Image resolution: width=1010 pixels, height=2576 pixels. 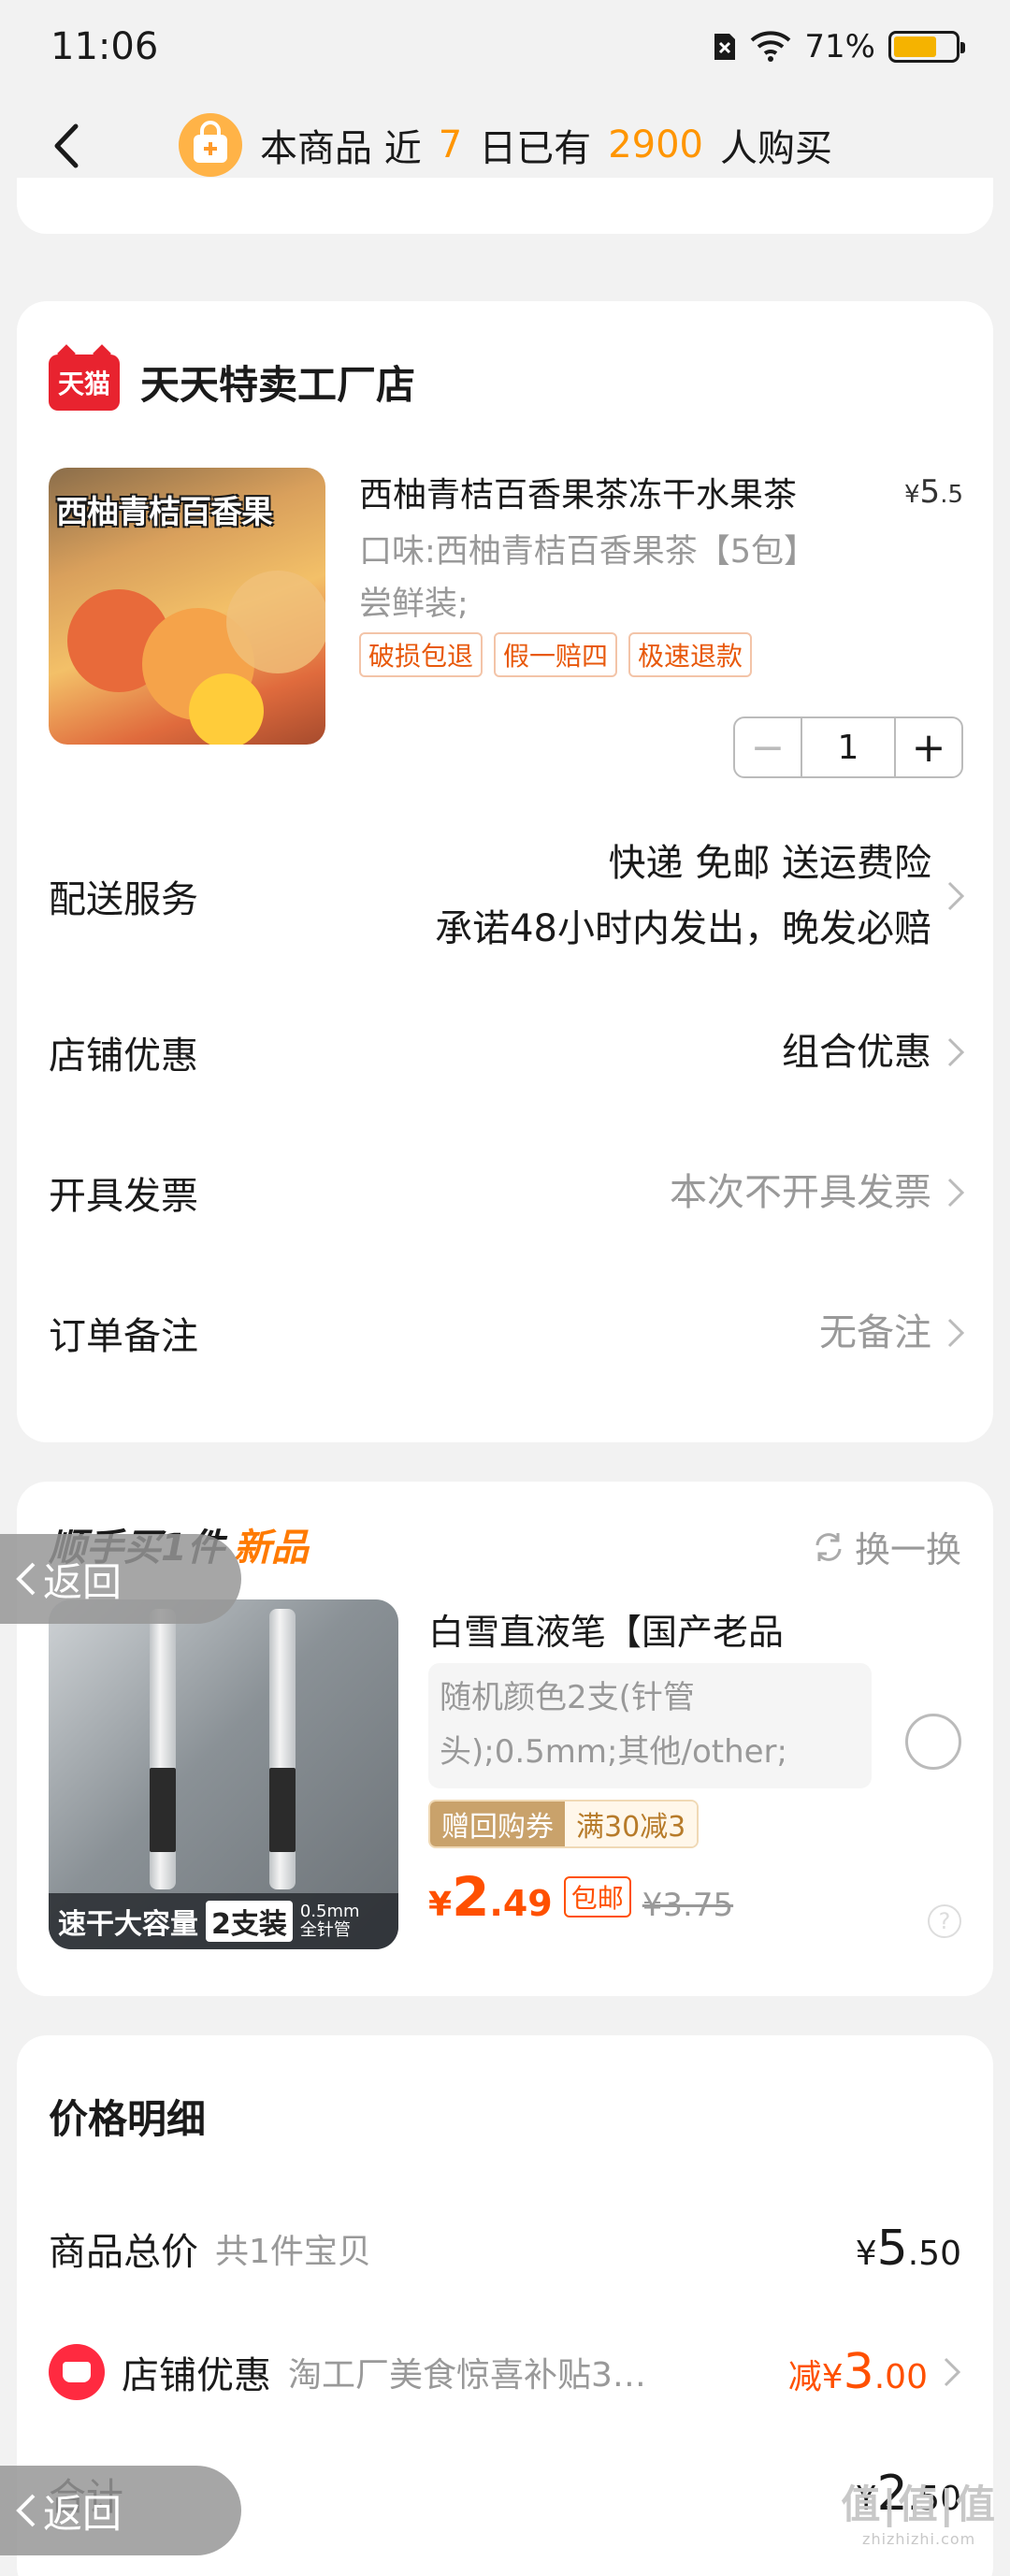 I want to click on addon-original-price: ¥3.75, so click(x=688, y=1906).